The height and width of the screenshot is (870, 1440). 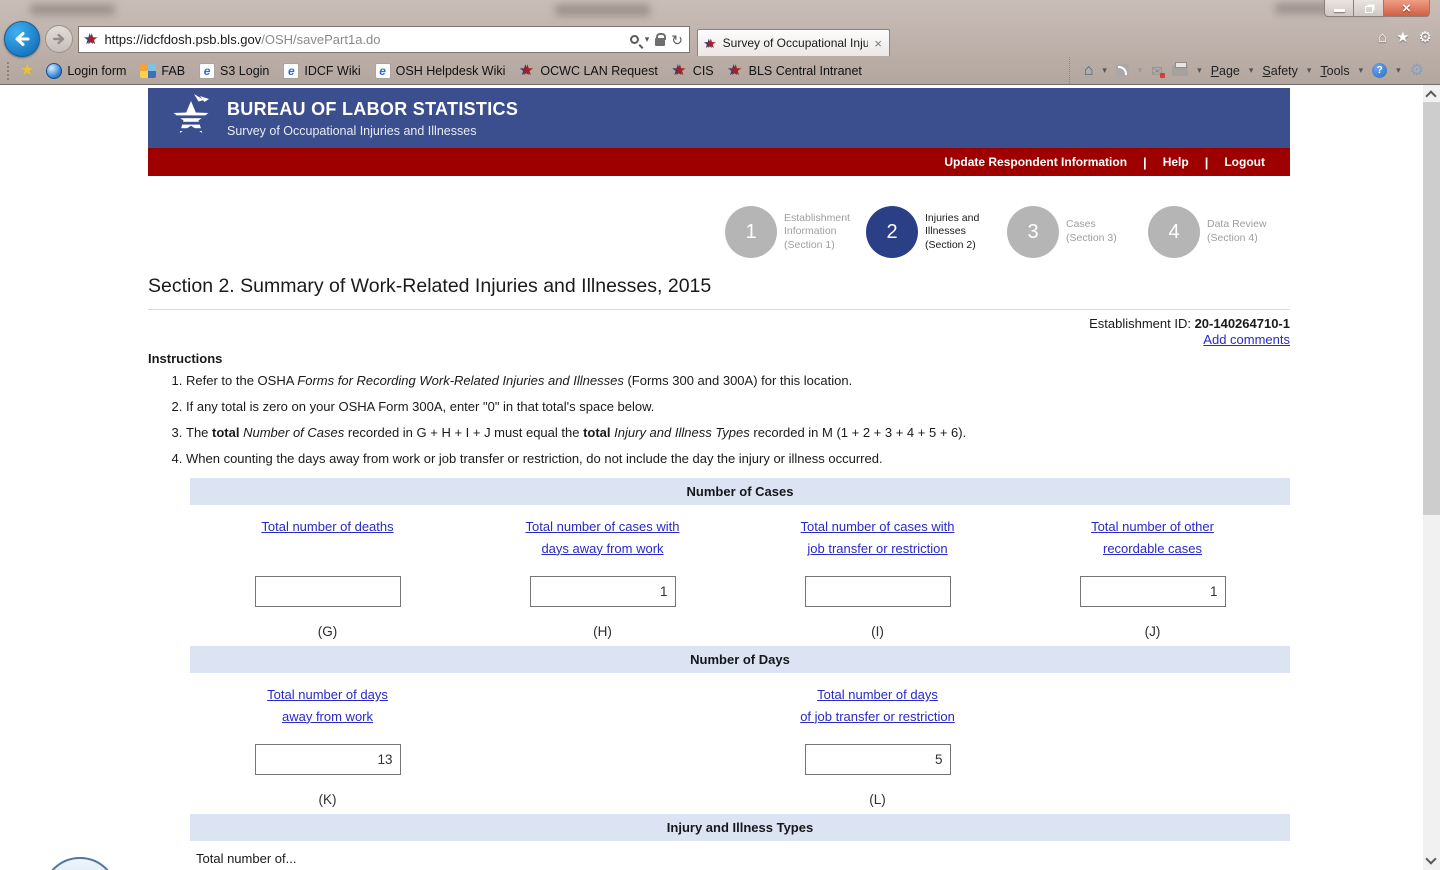 What do you see at coordinates (1199, 70) in the screenshot?
I see `print-caret-icon: ▾` at bounding box center [1199, 70].